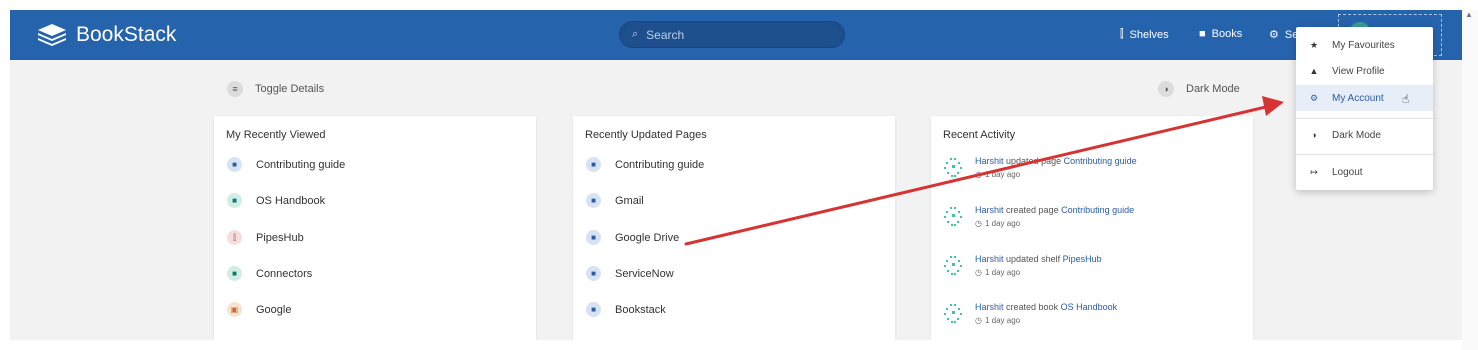 The width and height of the screenshot is (1478, 350). I want to click on list-item: ■ OS Handbook, so click(276, 200).